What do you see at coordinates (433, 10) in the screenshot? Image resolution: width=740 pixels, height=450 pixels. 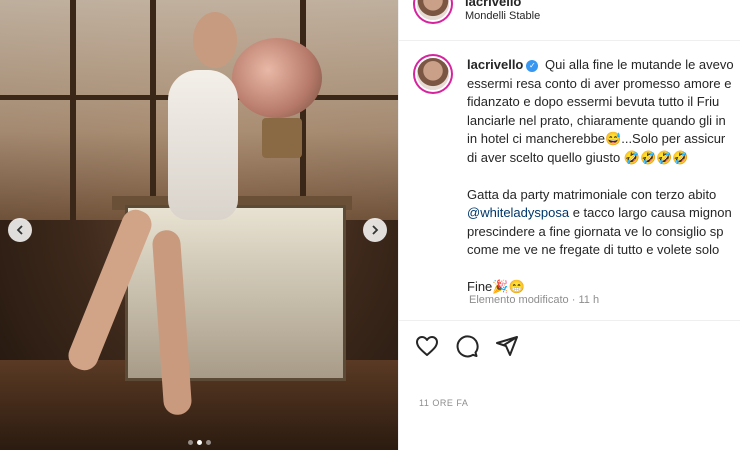 I see `author-avatar` at bounding box center [433, 10].